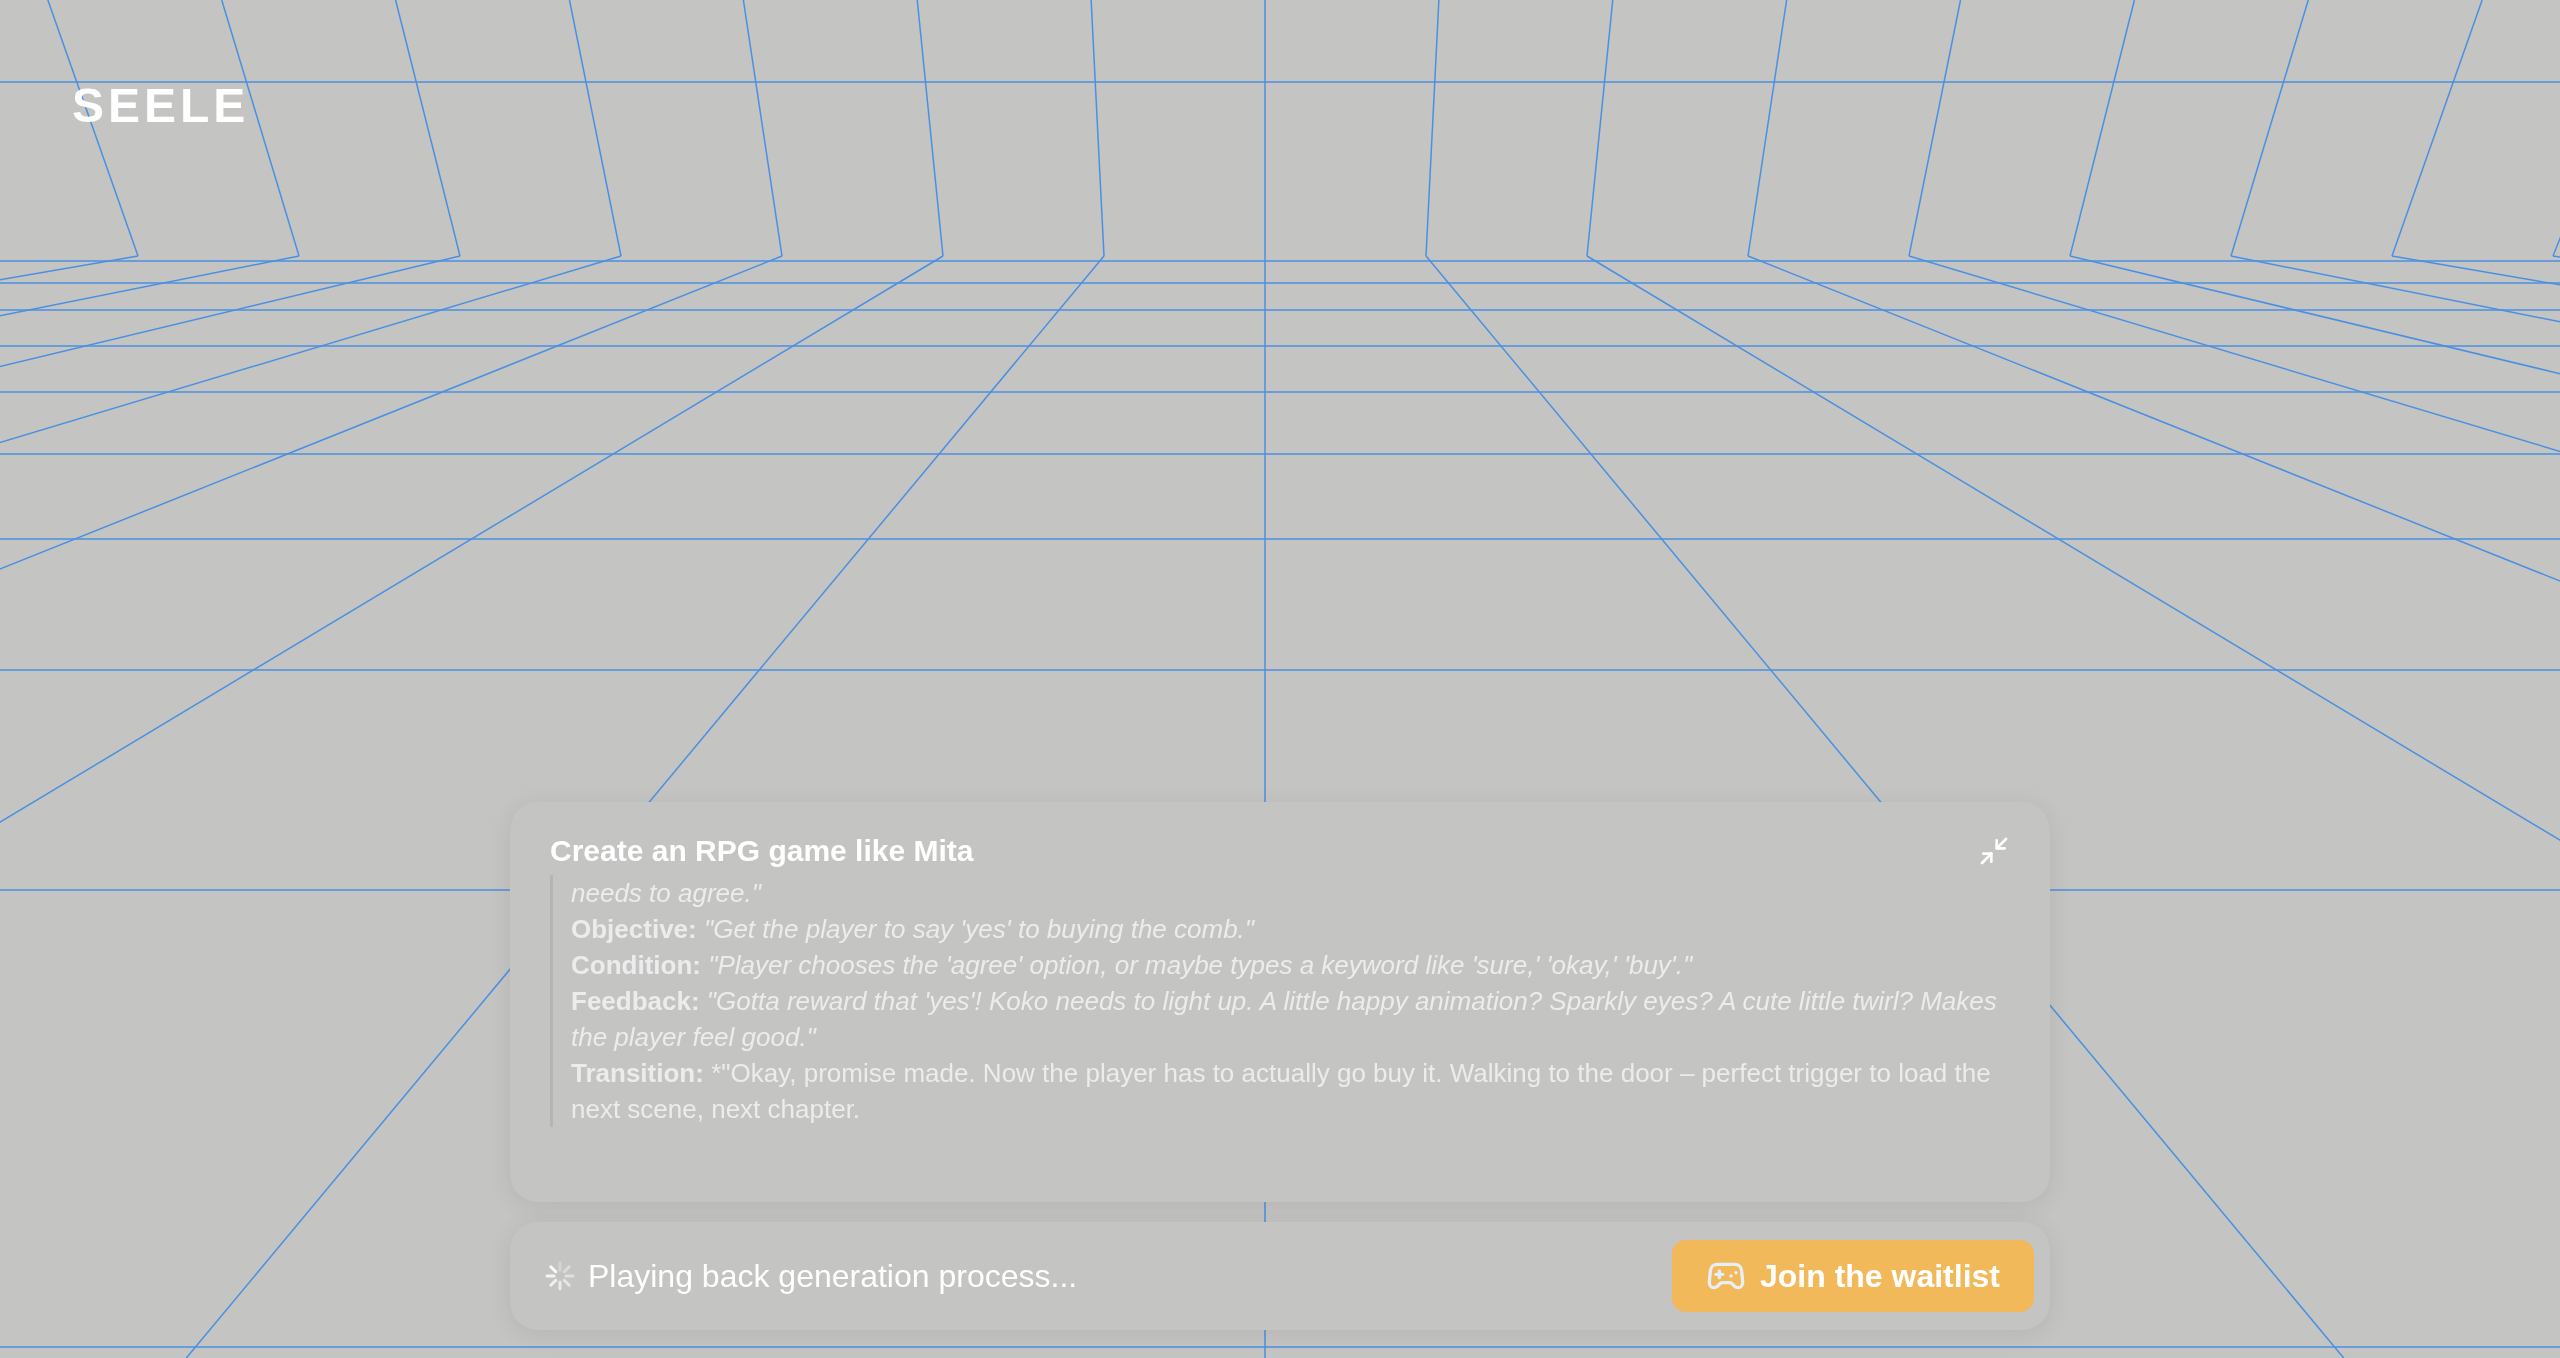 The height and width of the screenshot is (1358, 2560). What do you see at coordinates (560, 1276) in the screenshot?
I see `spinner-icon` at bounding box center [560, 1276].